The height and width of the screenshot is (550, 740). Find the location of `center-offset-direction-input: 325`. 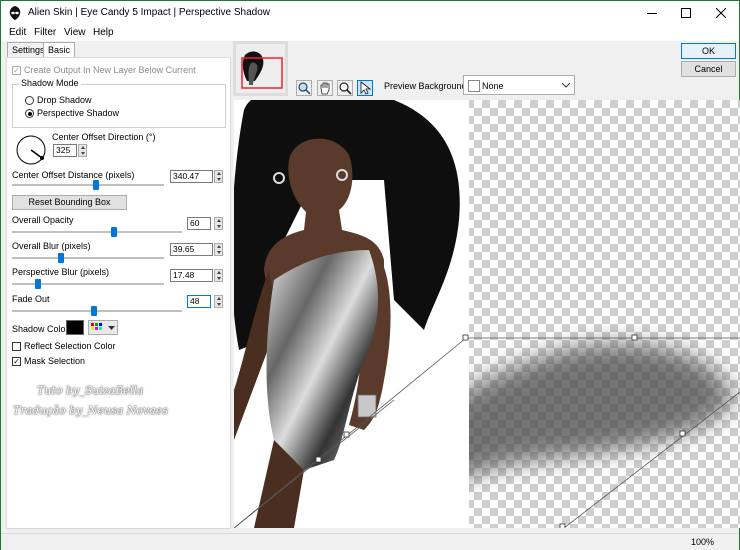

center-offset-direction-input: 325 is located at coordinates (65, 150).